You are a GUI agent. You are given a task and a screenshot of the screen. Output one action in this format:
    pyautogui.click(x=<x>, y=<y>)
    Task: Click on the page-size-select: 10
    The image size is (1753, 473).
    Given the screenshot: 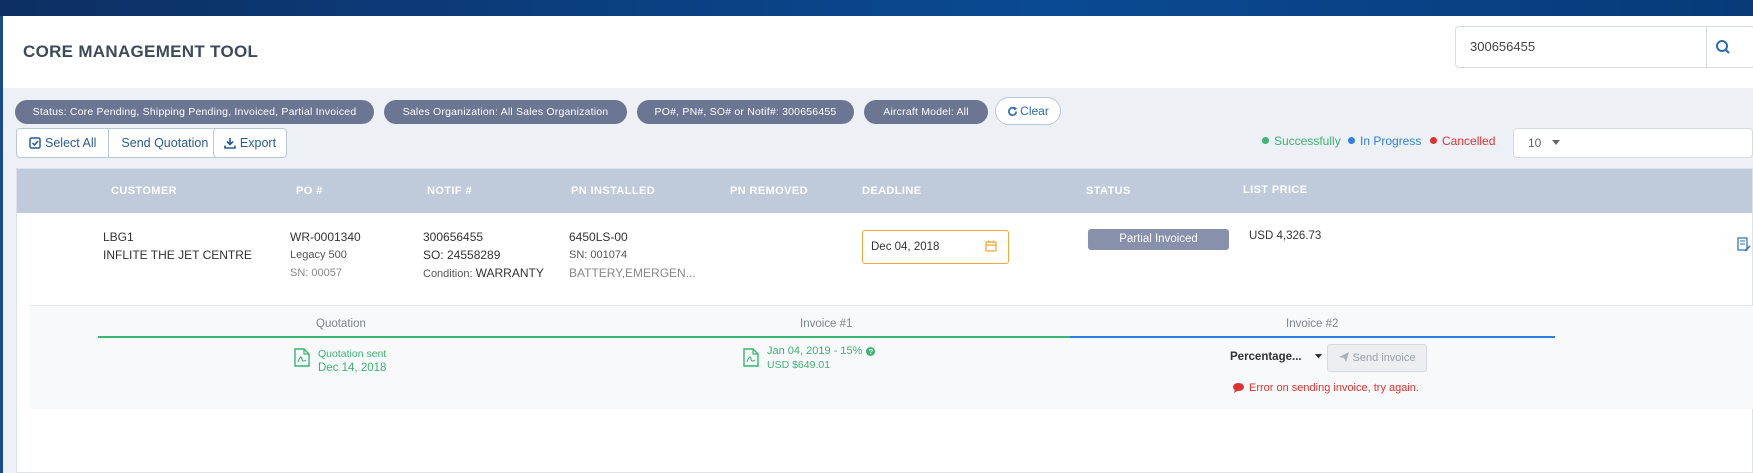 What is the action you would take?
    pyautogui.click(x=1633, y=143)
    